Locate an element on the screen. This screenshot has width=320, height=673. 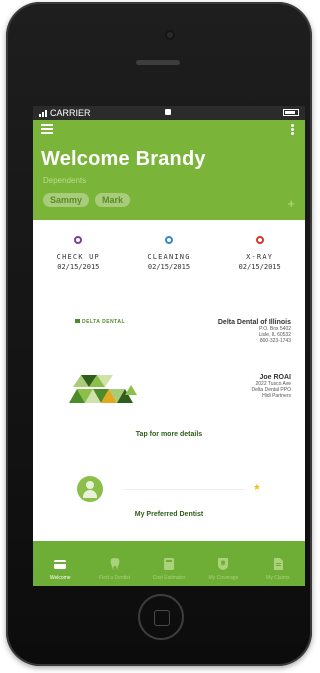
appointment-cleaning: CLEANING 02/15/2015 is located at coordinates (169, 253).